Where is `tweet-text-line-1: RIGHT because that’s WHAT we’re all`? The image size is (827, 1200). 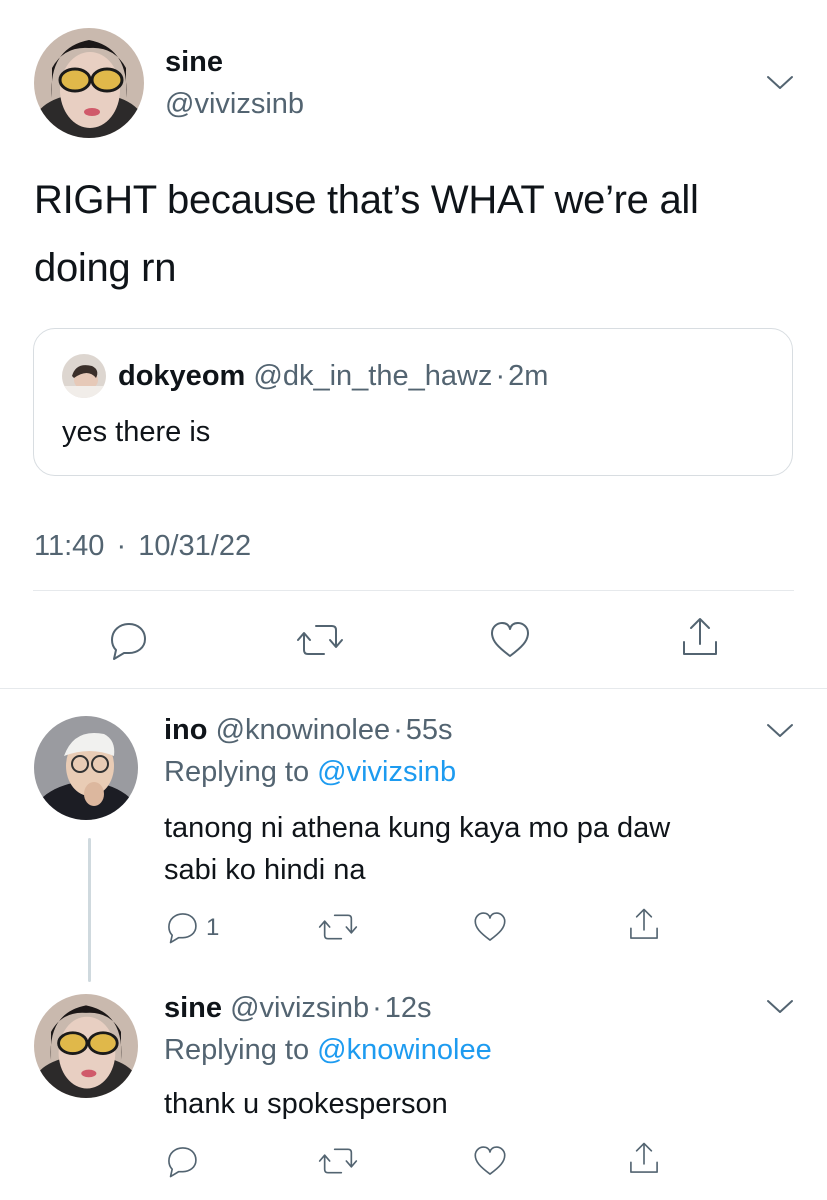 tweet-text-line-1: RIGHT because that’s WHAT we’re all is located at coordinates (366, 200).